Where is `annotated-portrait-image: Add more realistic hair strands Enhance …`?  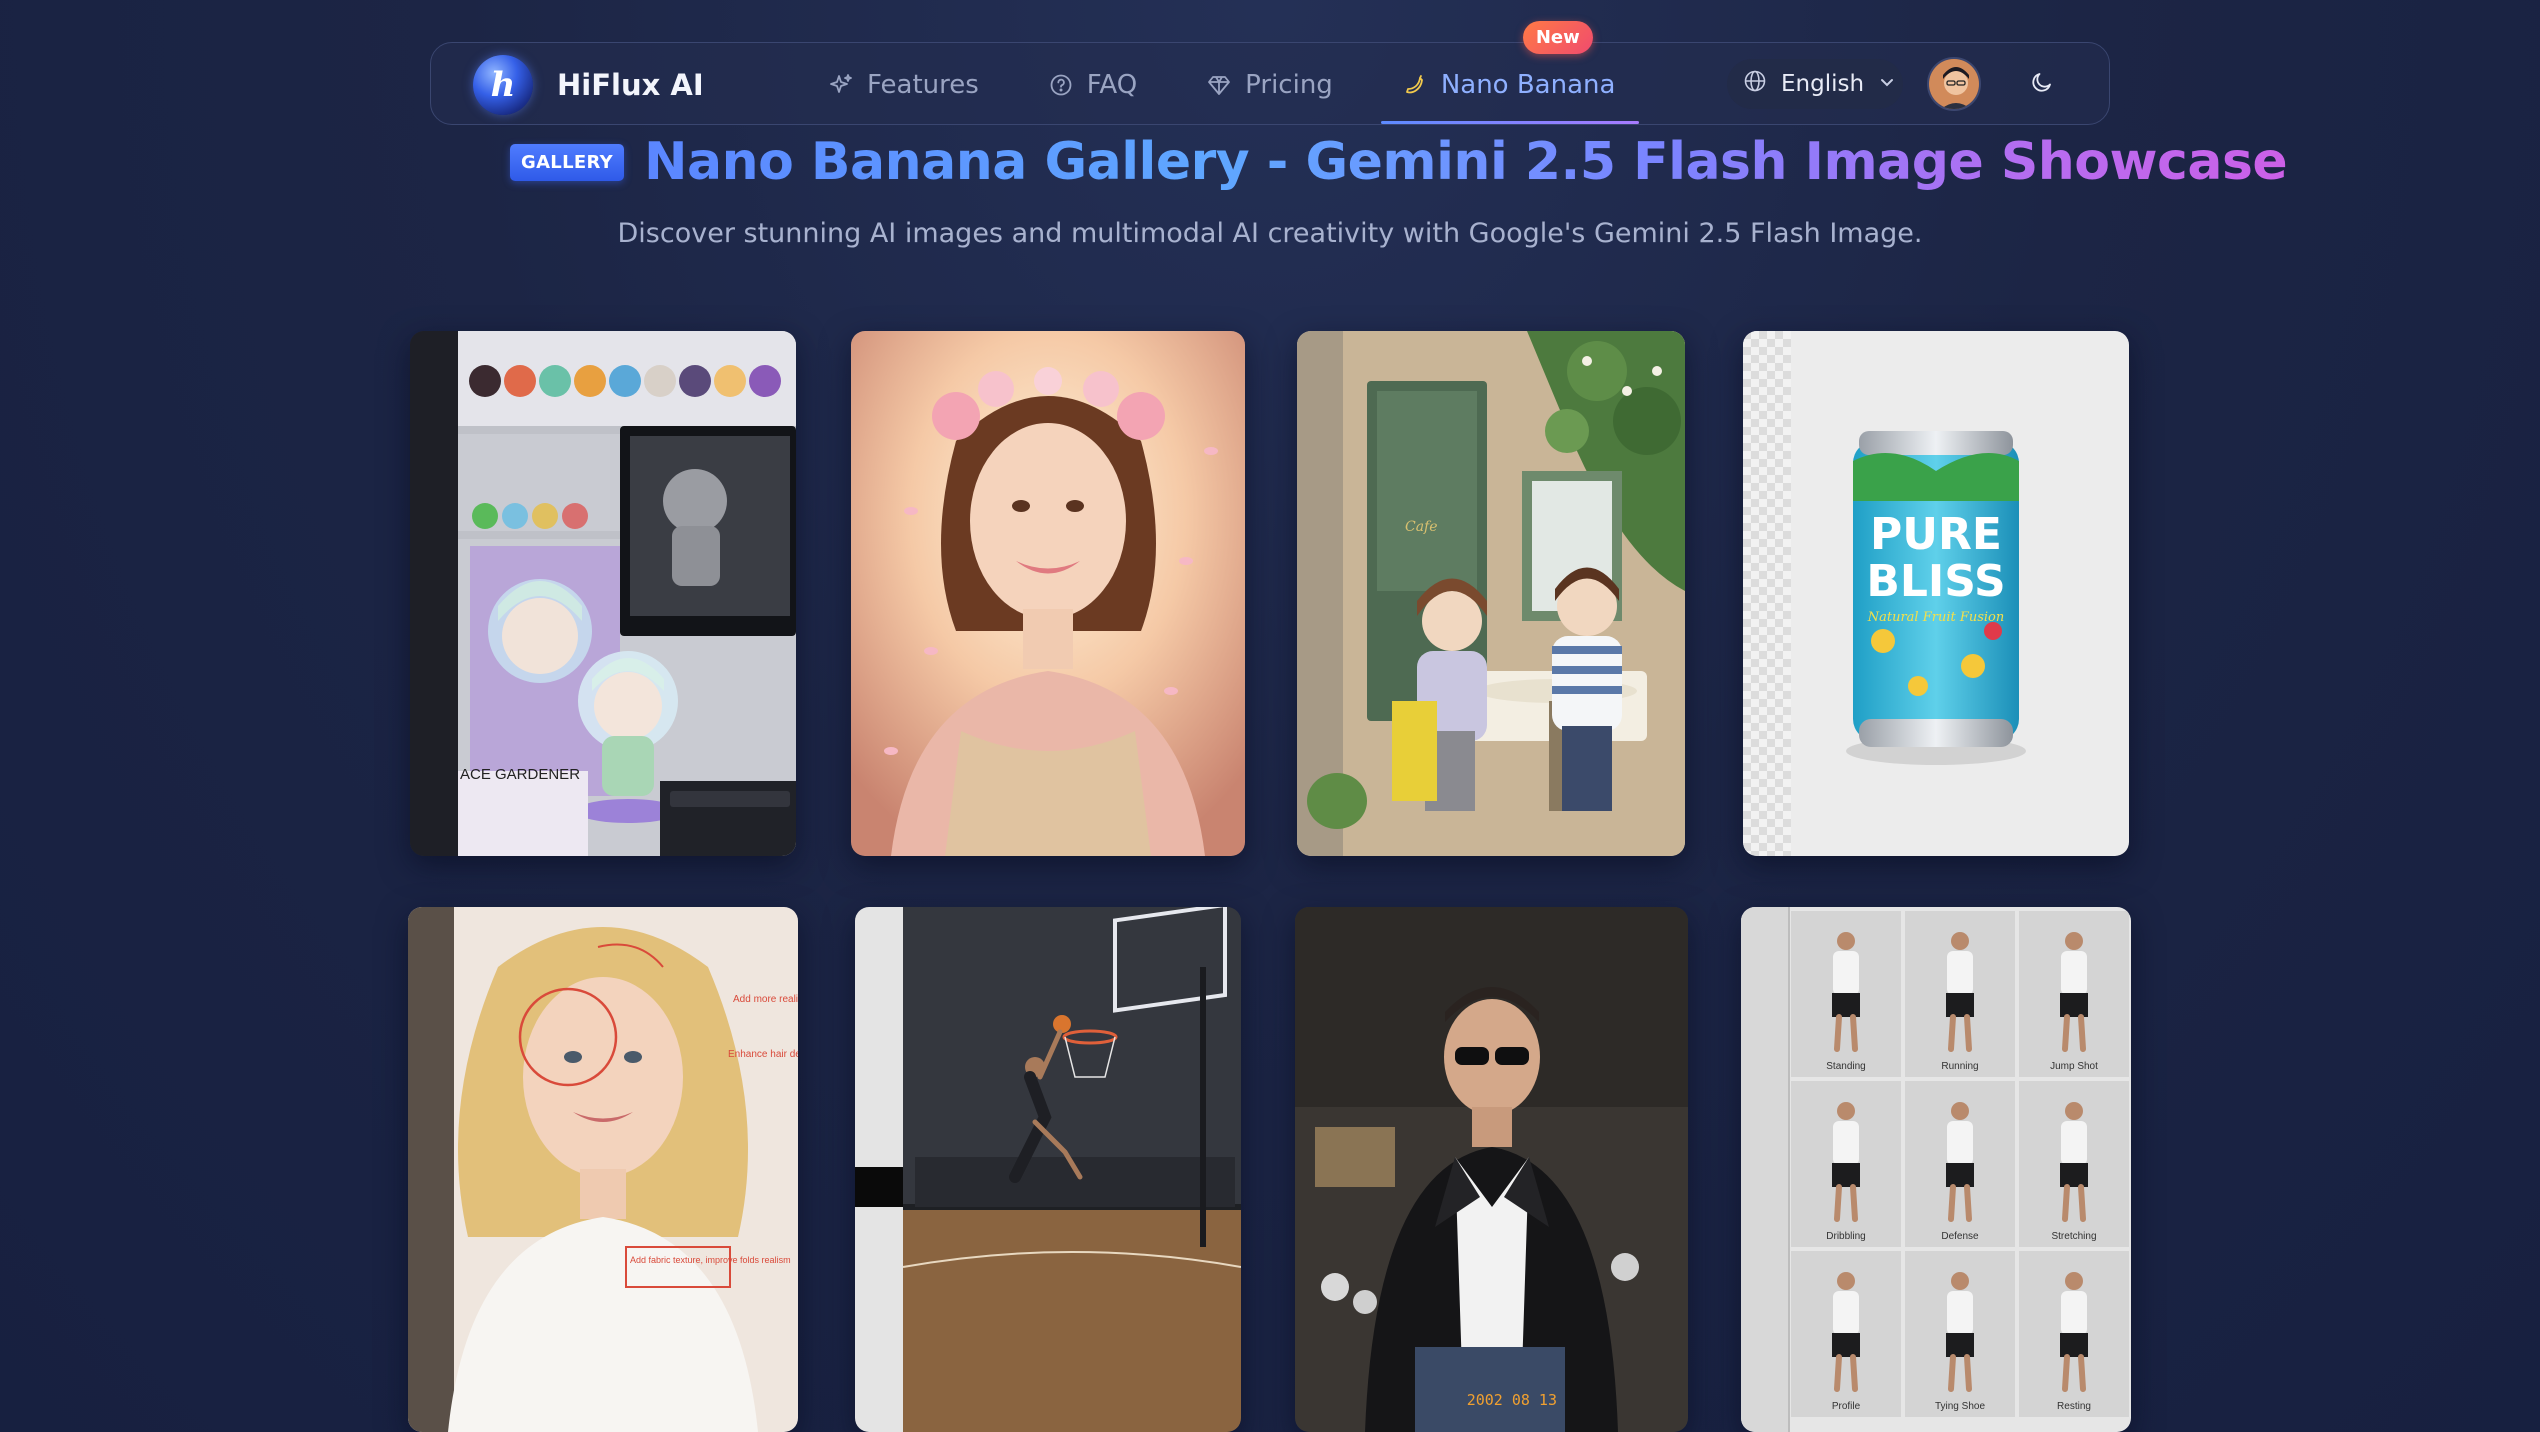
annotated-portrait-image: Add more realistic hair strands Enhance … is located at coordinates (603, 1169).